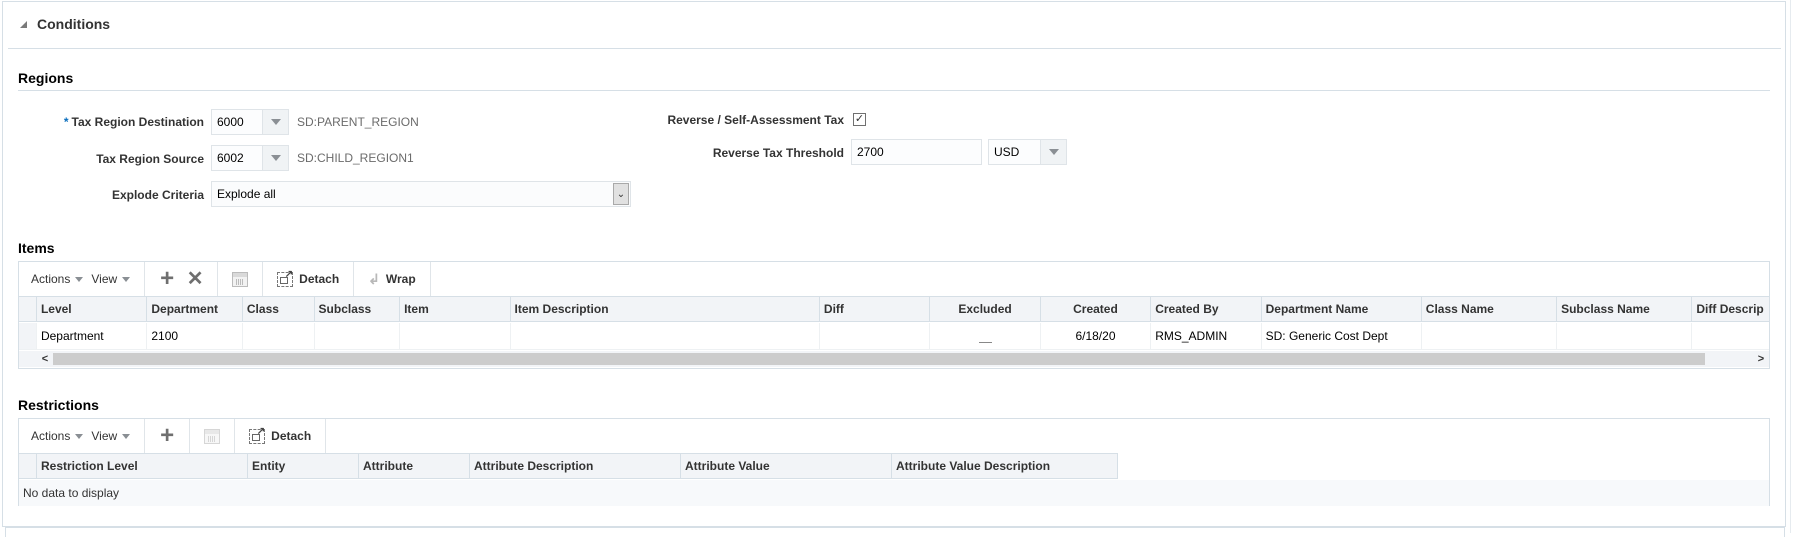 The height and width of the screenshot is (537, 1794). Describe the element at coordinates (308, 278) in the screenshot. I see `items-detach-button: Detach` at that location.